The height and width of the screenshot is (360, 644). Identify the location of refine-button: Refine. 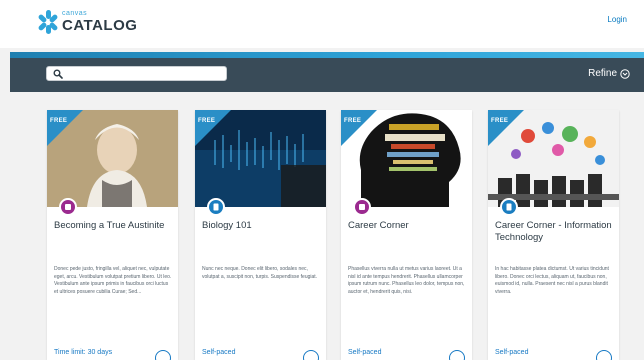
(609, 73).